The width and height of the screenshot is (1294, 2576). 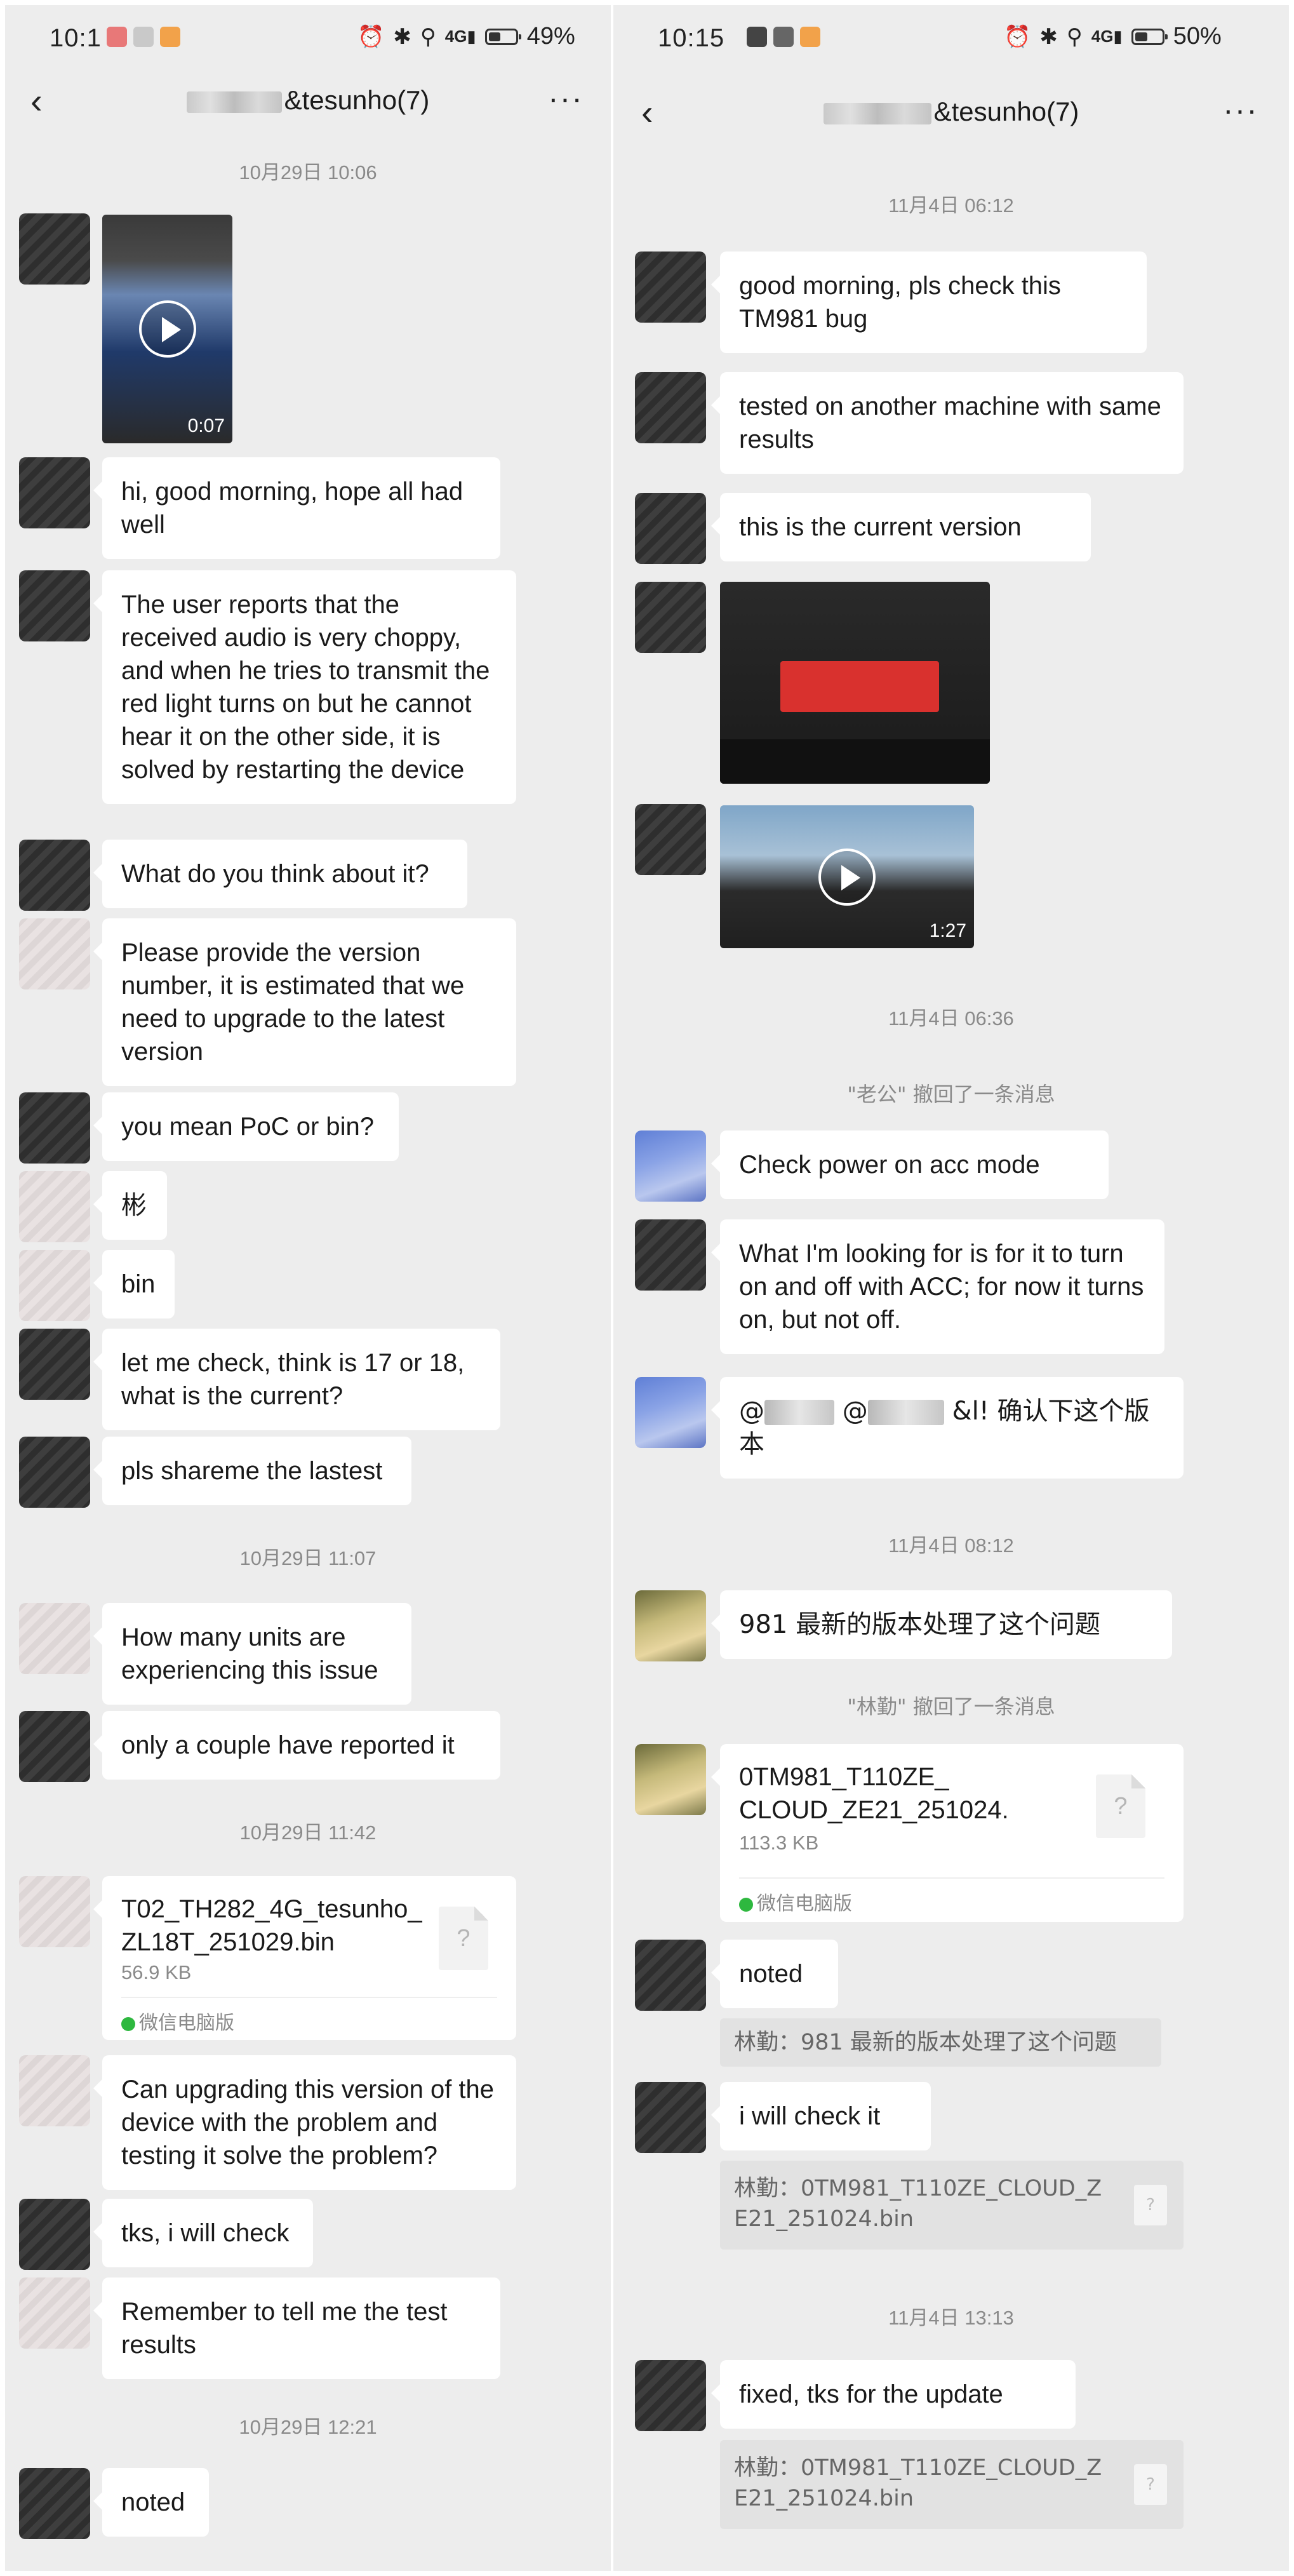 I want to click on file-size: 113.3 KB, so click(x=779, y=1843).